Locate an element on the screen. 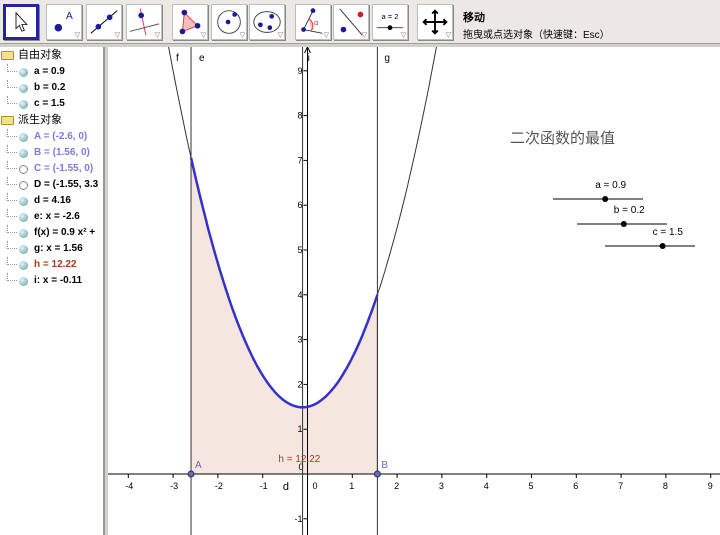  svg-text: α is located at coordinates (316, 22).